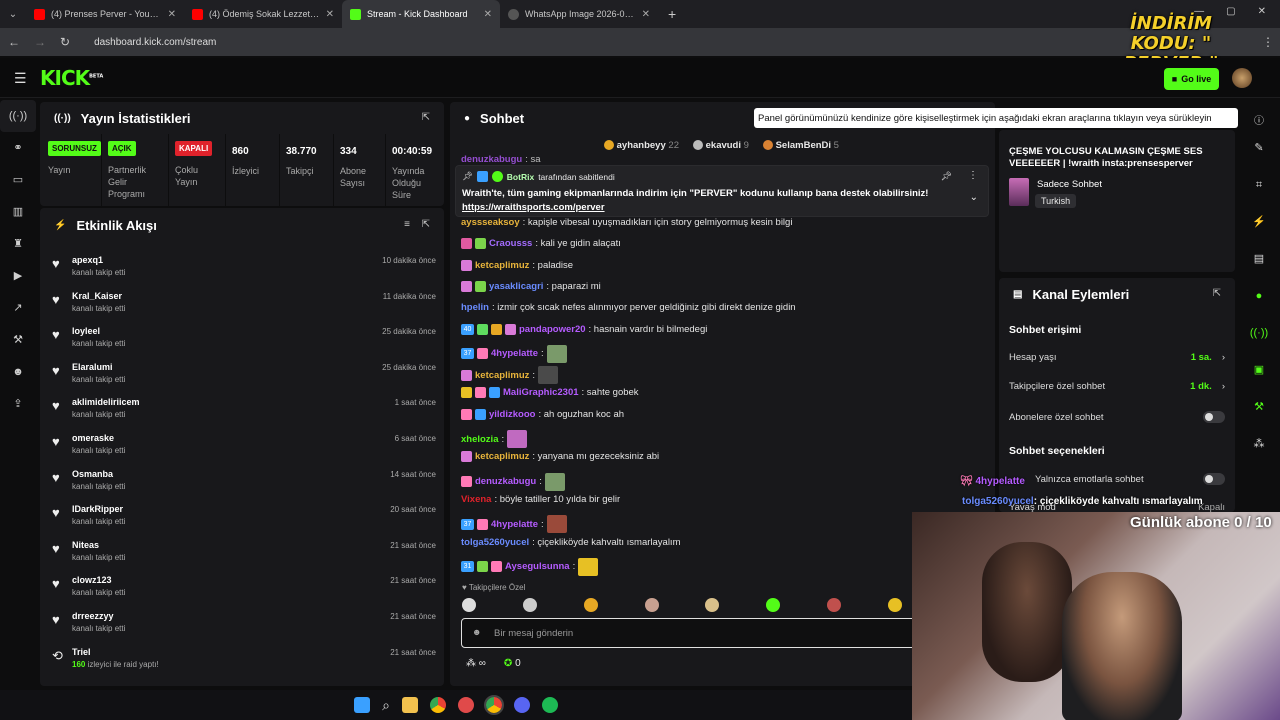 The height and width of the screenshot is (720, 1280). What do you see at coordinates (18, 212) in the screenshot?
I see `chart-icon: ▥` at bounding box center [18, 212].